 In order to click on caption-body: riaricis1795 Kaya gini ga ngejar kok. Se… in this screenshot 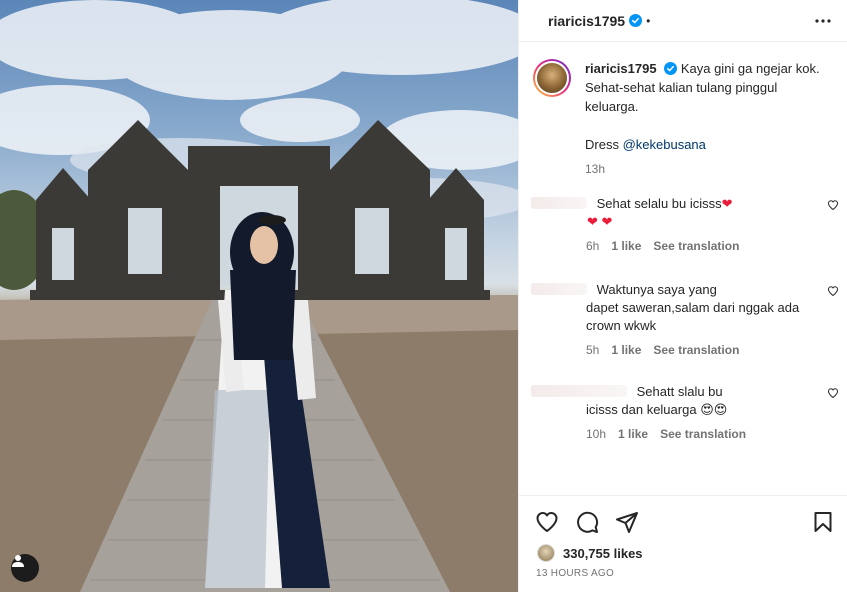, I will do `click(702, 119)`.